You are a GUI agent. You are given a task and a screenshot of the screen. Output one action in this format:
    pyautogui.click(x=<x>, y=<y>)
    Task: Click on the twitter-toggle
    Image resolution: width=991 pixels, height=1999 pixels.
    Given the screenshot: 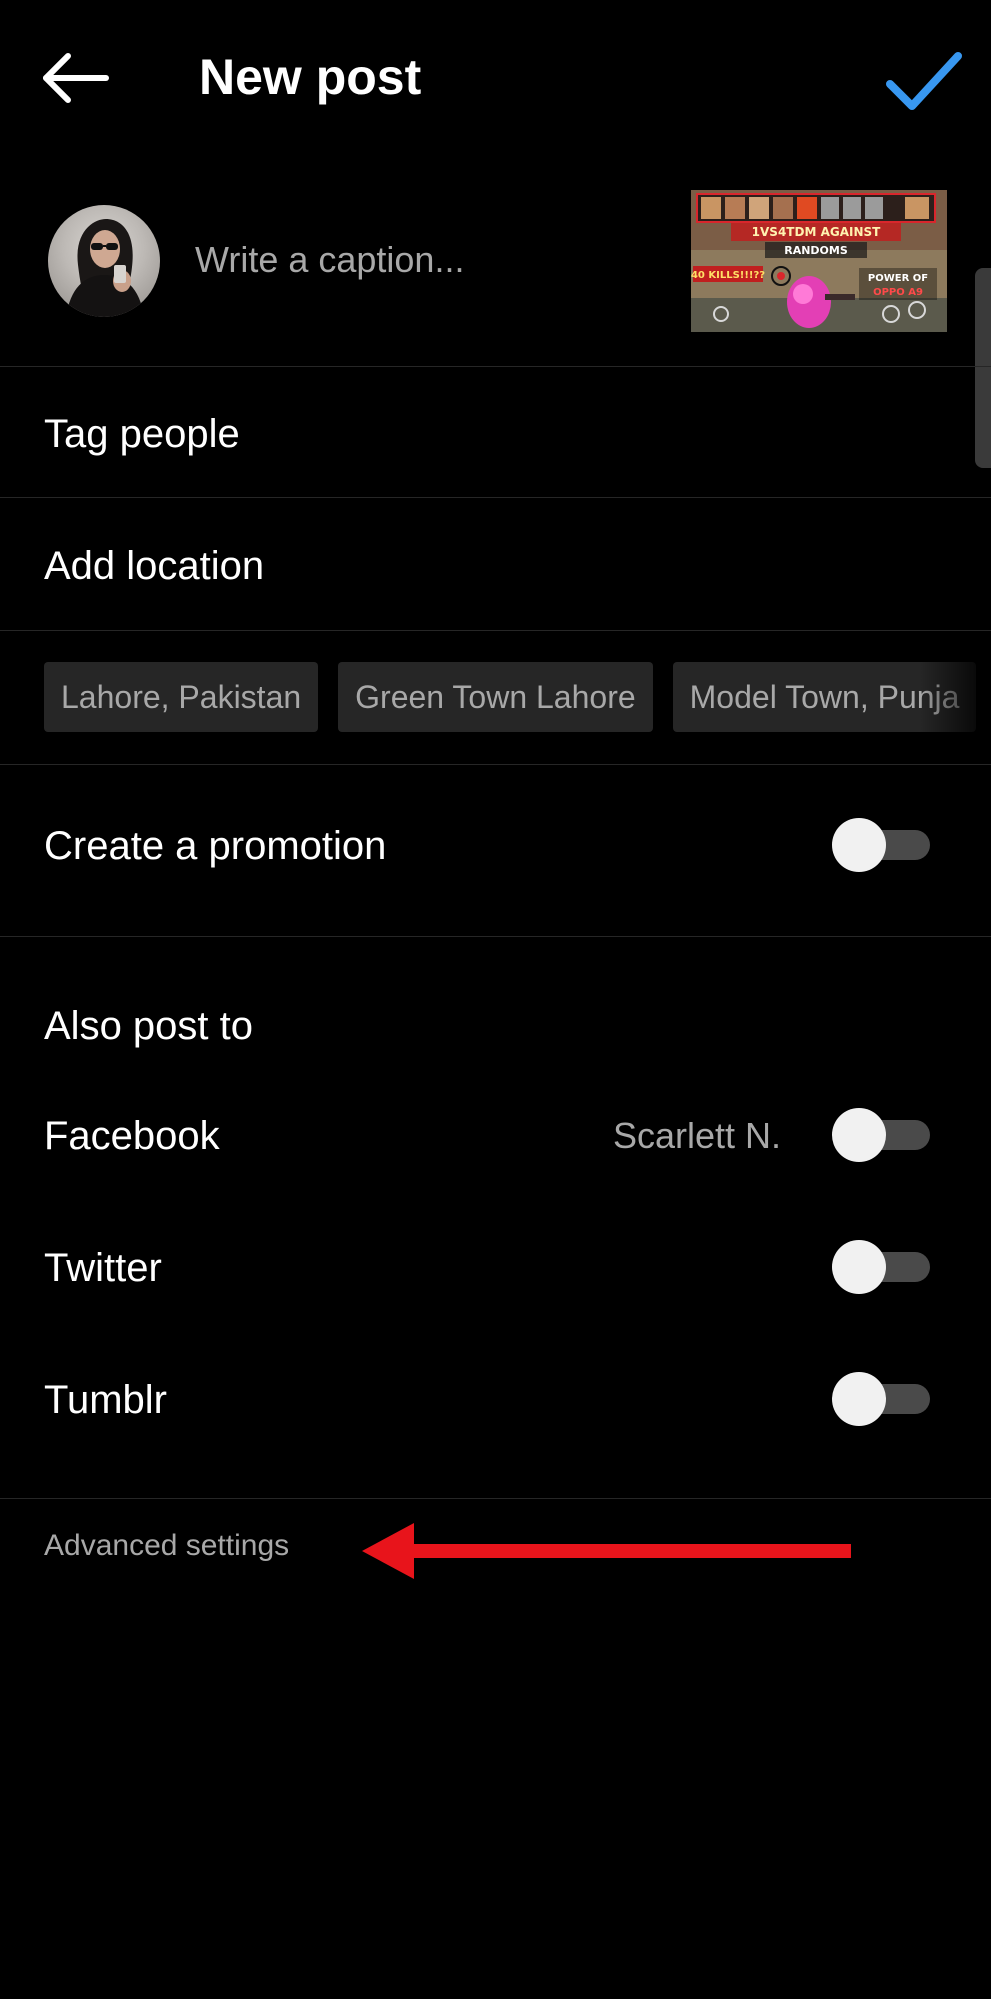 What is the action you would take?
    pyautogui.click(x=882, y=1267)
    